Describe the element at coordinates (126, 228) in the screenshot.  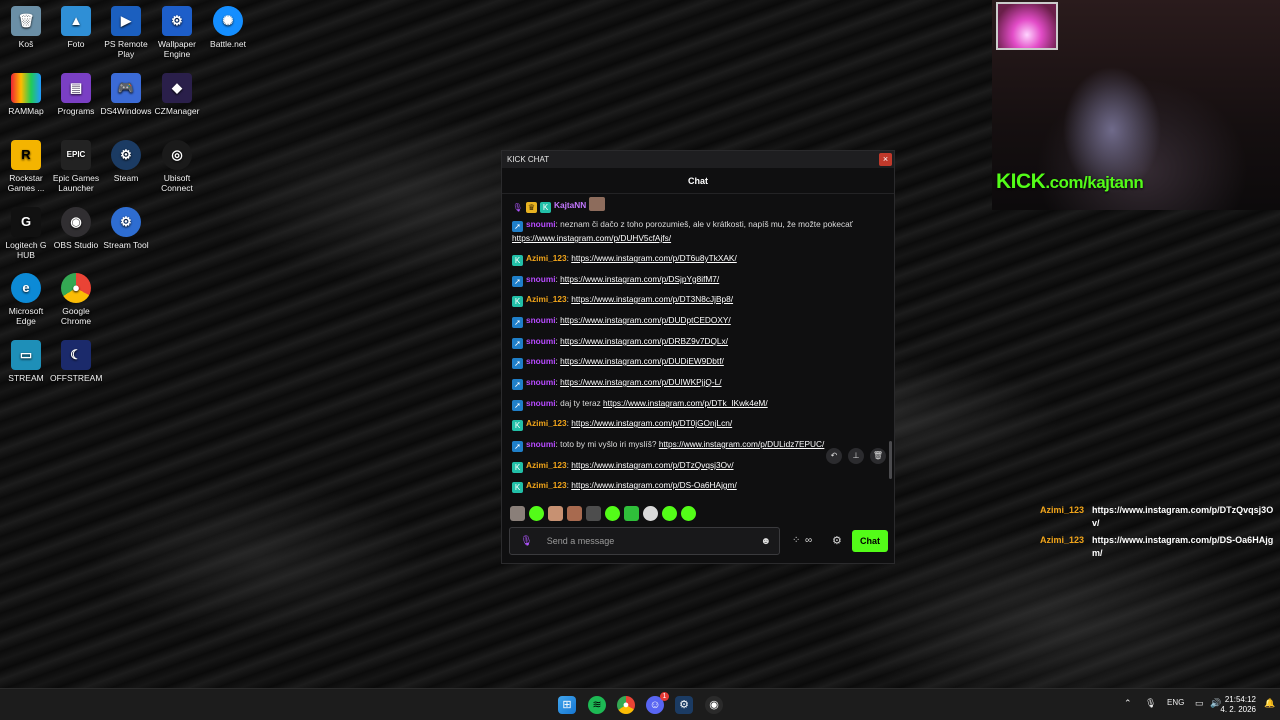
I see `stream-tool-icon: ⚙ Stream Tool` at that location.